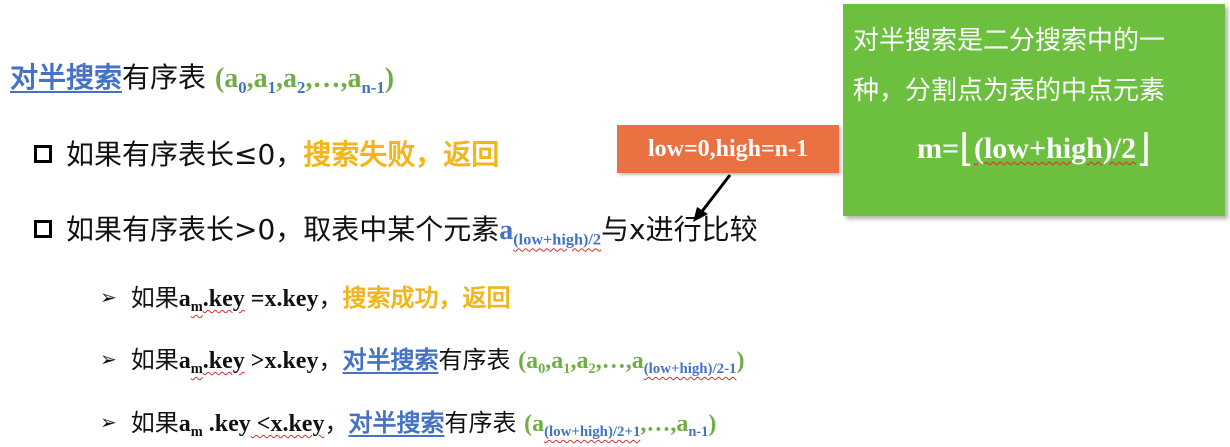 The width and height of the screenshot is (1230, 447). What do you see at coordinates (1009, 91) in the screenshot?
I see `note-line-2: 种，分割点为表的中点元素` at bounding box center [1009, 91].